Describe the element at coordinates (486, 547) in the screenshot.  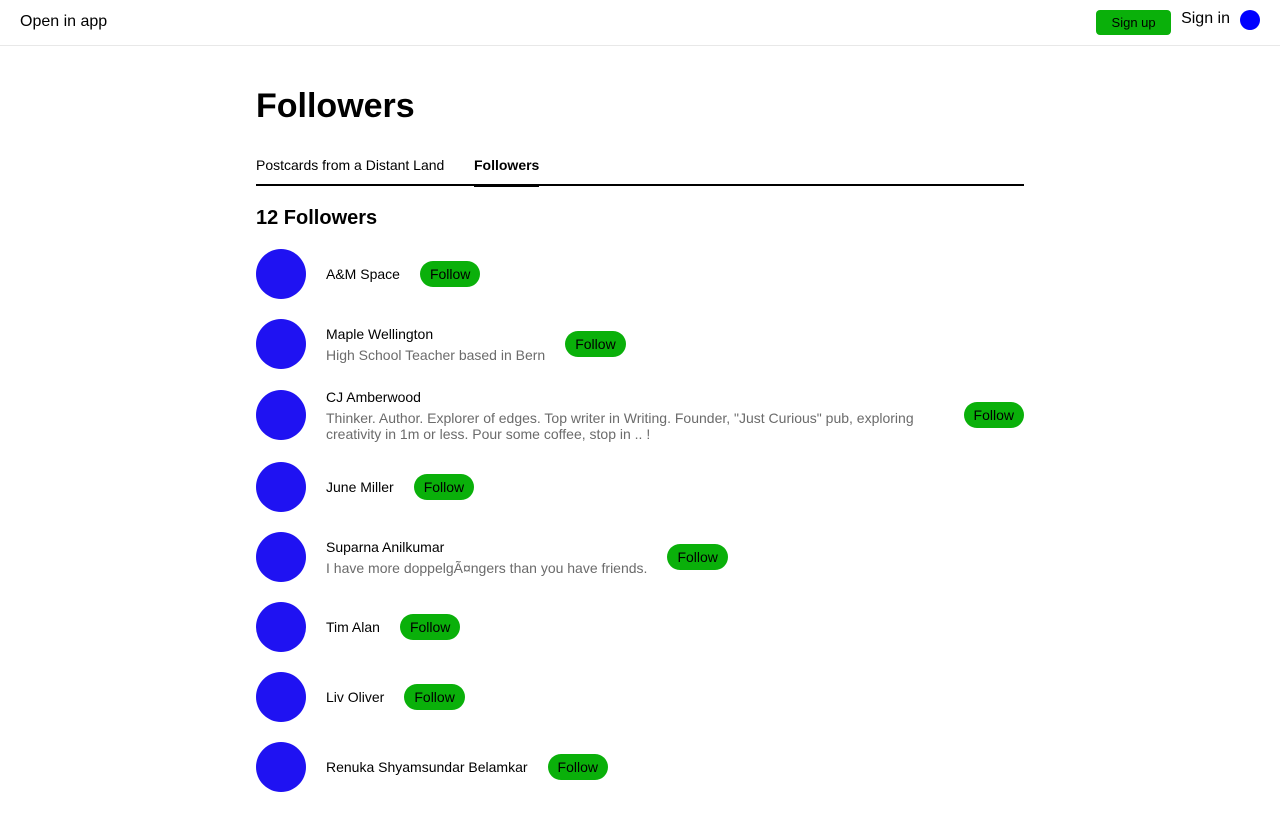
I see `follower-name: Suparna Anilkumar` at that location.